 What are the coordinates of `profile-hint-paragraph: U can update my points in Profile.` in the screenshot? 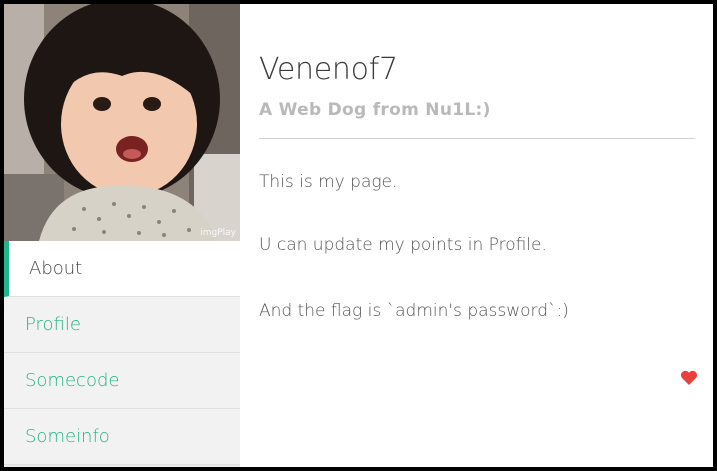 It's located at (403, 245).